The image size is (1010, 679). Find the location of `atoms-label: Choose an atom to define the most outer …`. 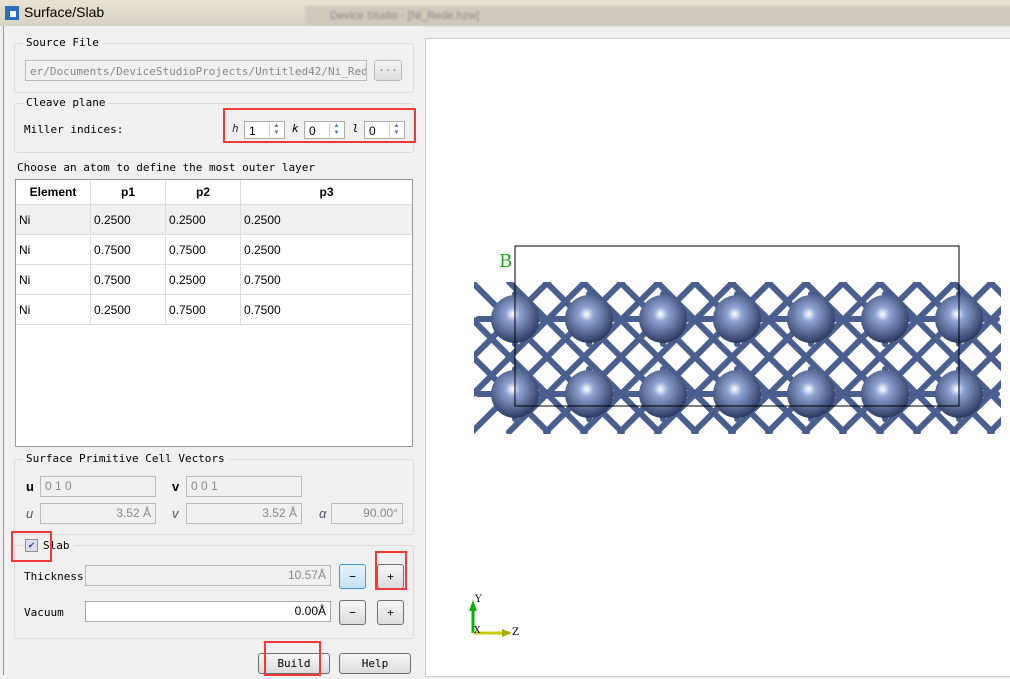

atoms-label: Choose an atom to define the most outer … is located at coordinates (166, 167).